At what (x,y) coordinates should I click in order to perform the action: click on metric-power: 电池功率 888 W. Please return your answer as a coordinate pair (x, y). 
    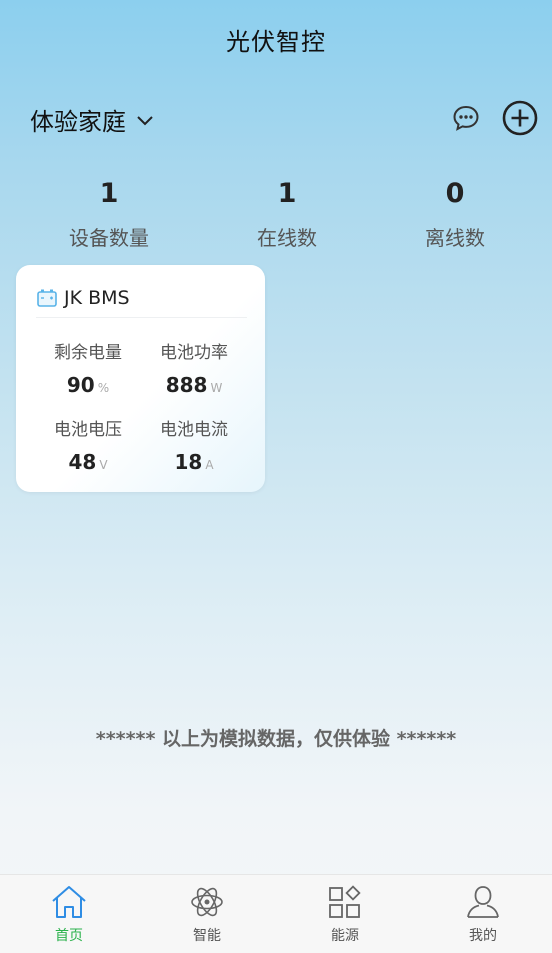
    Looking at the image, I should click on (194, 367).